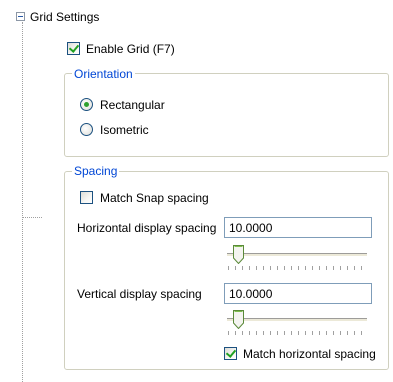 The width and height of the screenshot is (393, 382). Describe the element at coordinates (73, 48) in the screenshot. I see `enable-grid-checkbox` at that location.